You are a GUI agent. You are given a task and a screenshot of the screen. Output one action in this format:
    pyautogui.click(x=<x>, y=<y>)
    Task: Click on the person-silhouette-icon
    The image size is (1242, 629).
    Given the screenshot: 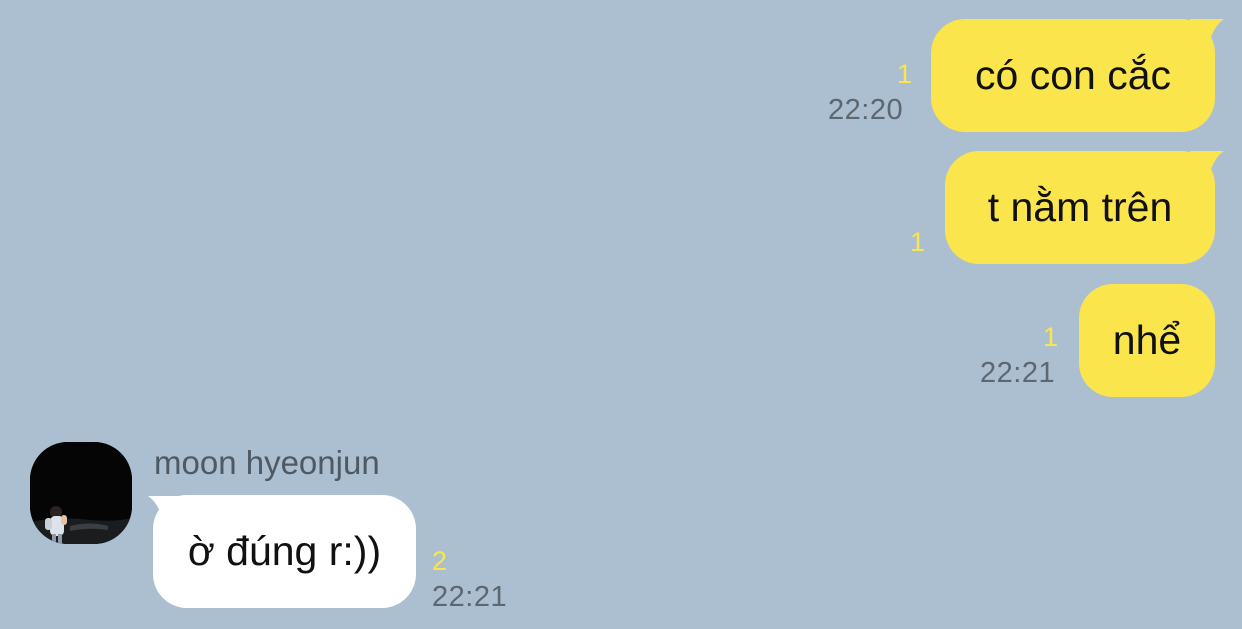 What is the action you would take?
    pyautogui.click(x=81, y=493)
    